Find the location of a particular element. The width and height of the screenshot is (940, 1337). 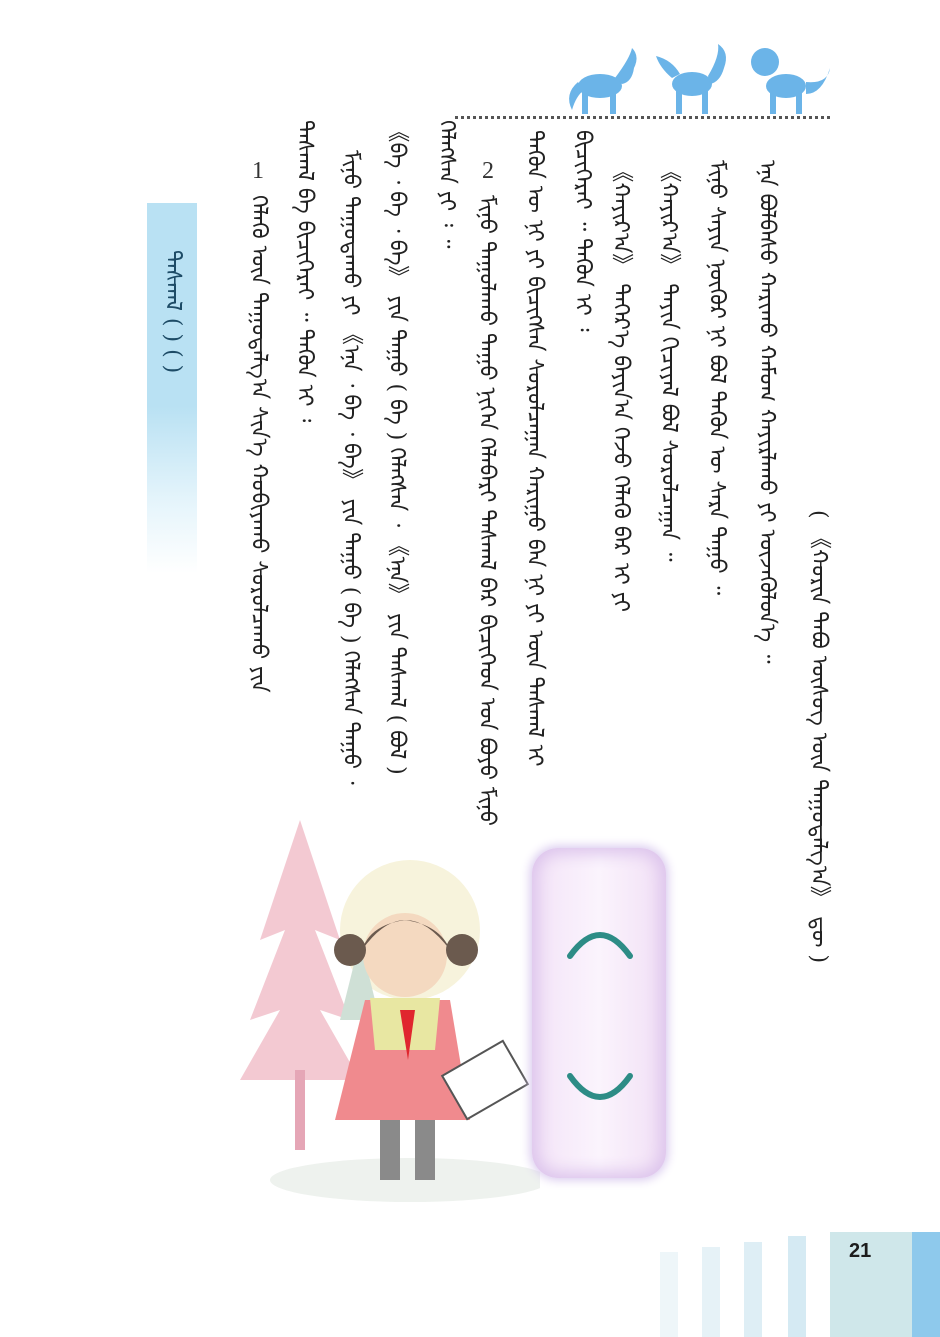

ponies-decoration is located at coordinates (699, 79).